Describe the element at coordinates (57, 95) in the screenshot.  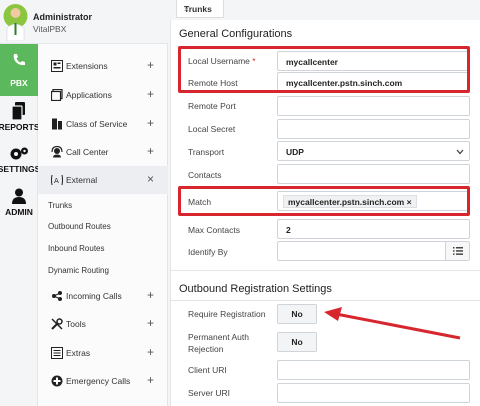
I see `applications-icon` at that location.